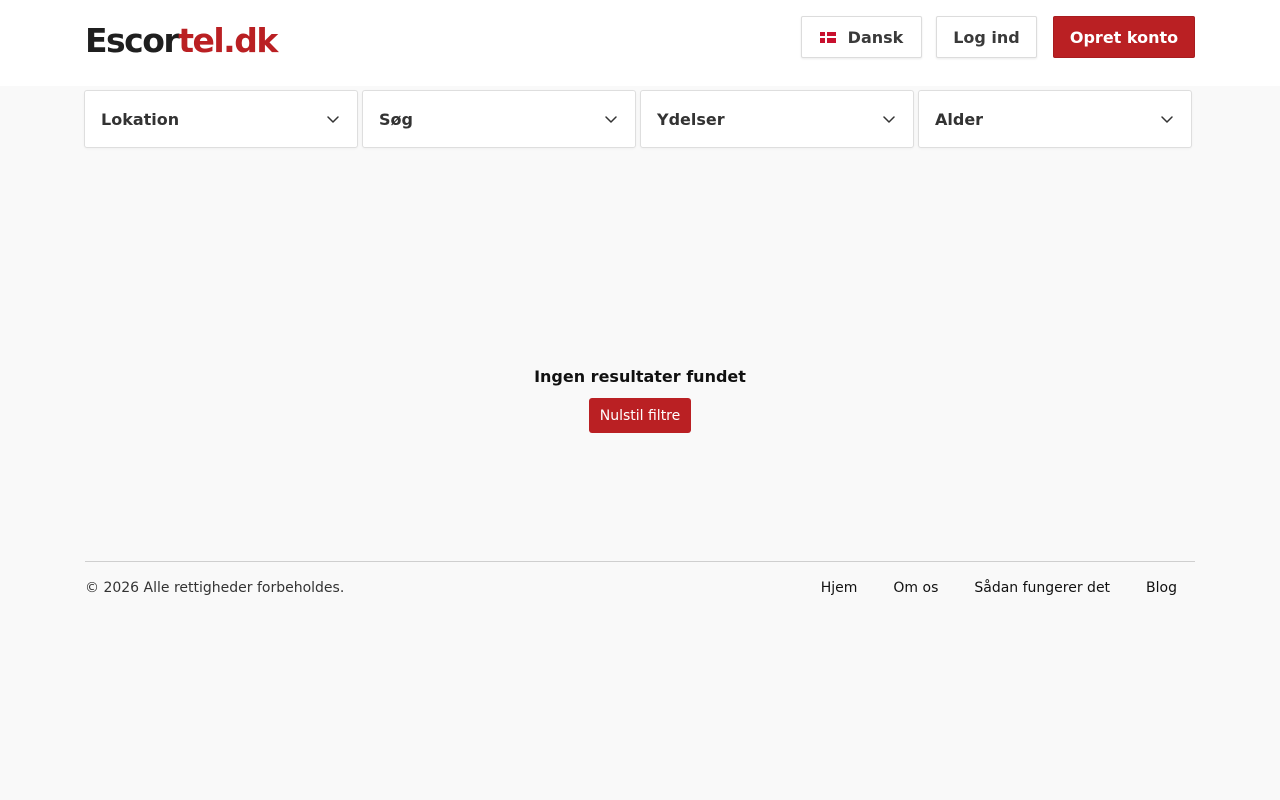  Describe the element at coordinates (228, 40) in the screenshot. I see `logo-text-red: tel.dk` at that location.